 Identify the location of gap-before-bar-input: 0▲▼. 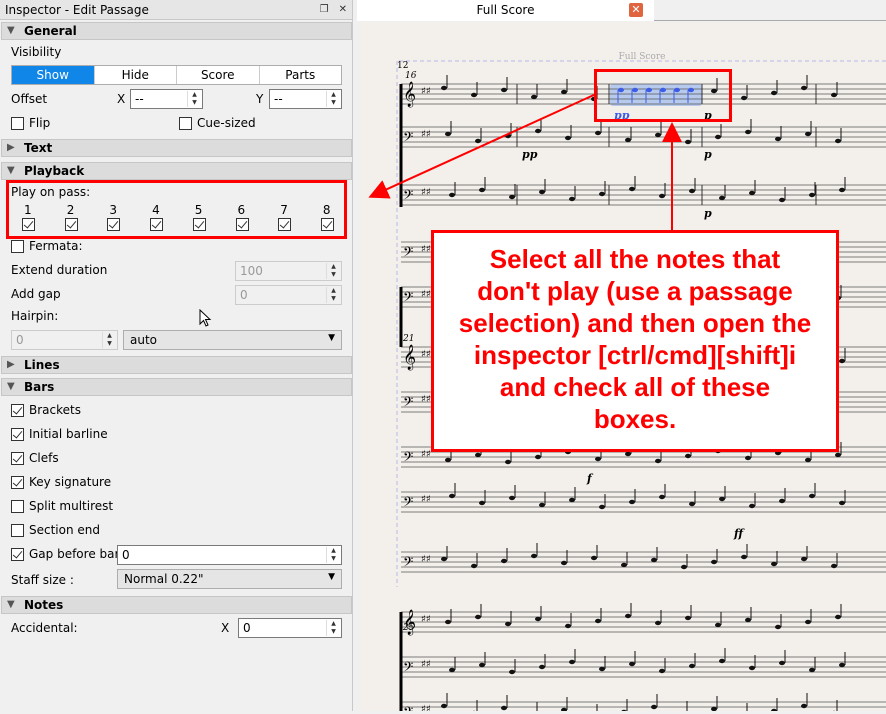
(229, 555).